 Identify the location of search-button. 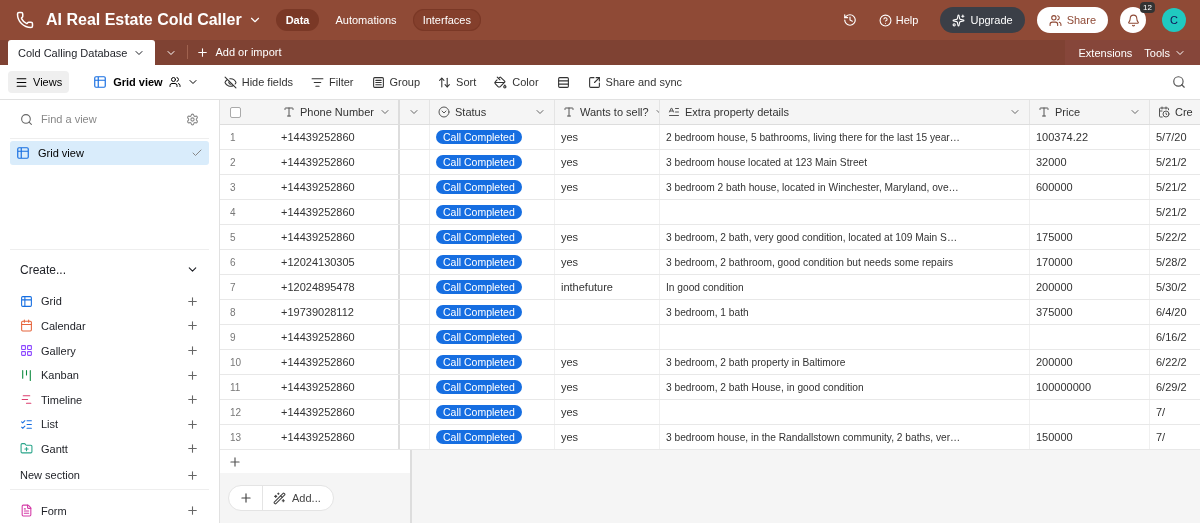
(1179, 82).